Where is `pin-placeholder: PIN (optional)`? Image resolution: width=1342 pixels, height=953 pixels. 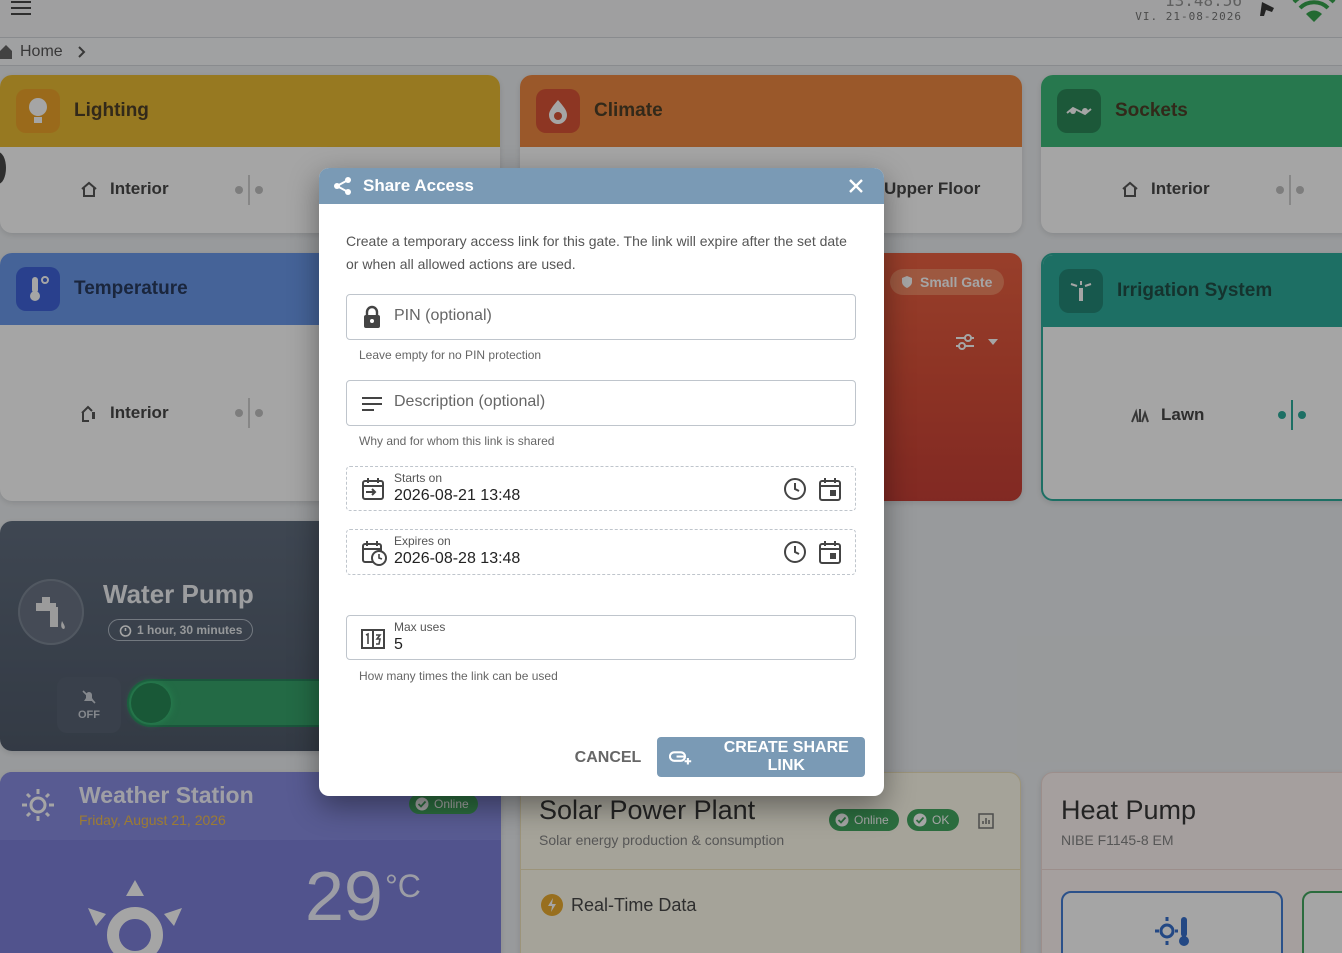
pin-placeholder: PIN (optional) is located at coordinates (443, 315).